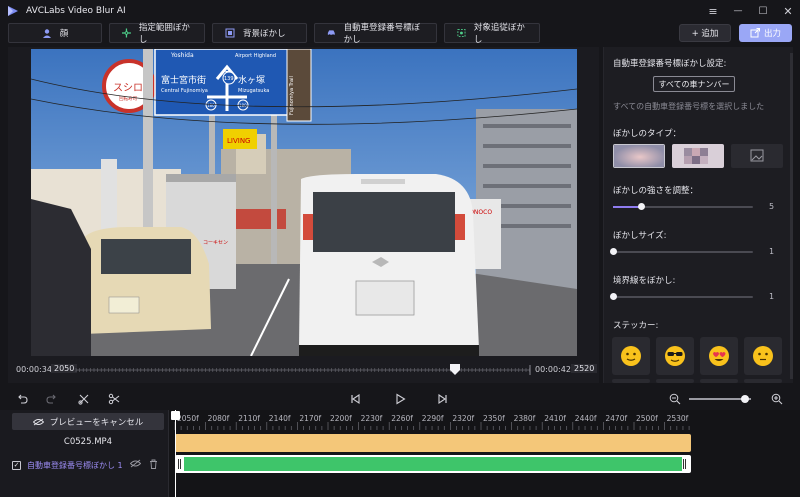 The height and width of the screenshot is (497, 800). Describe the element at coordinates (183, 80) in the screenshot. I see `sign-left-city-jp: 富士宮市街` at that location.